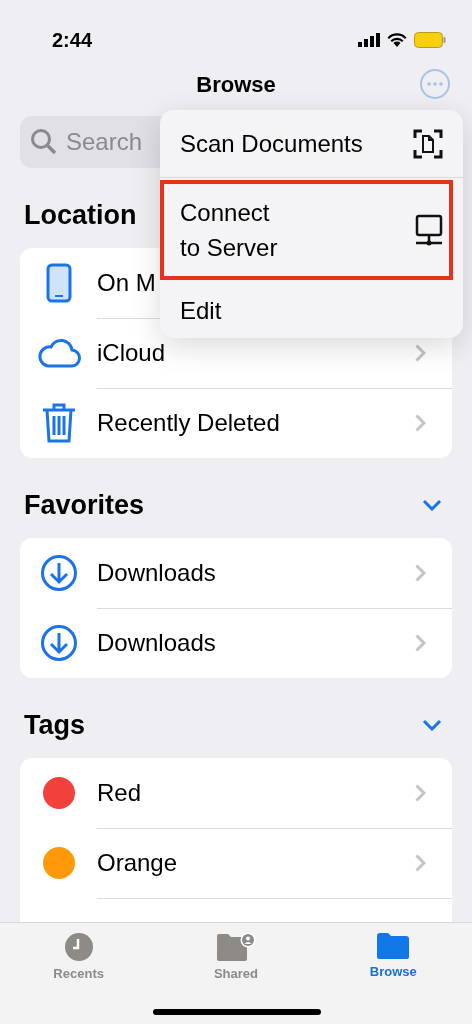 This screenshot has width=472, height=1024. What do you see at coordinates (54, 725) in the screenshot?
I see `section-title: Tags` at bounding box center [54, 725].